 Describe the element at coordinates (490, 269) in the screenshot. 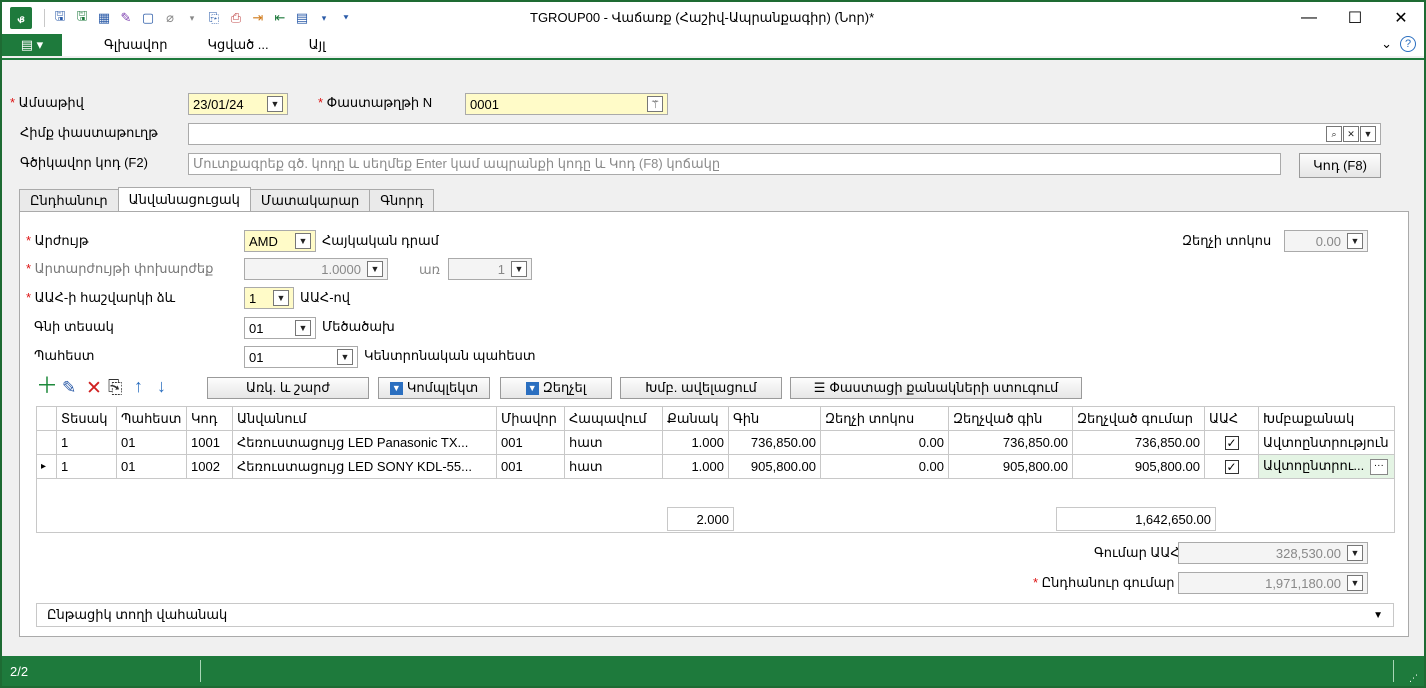

I see `rate-for-field: 1 ▼` at that location.